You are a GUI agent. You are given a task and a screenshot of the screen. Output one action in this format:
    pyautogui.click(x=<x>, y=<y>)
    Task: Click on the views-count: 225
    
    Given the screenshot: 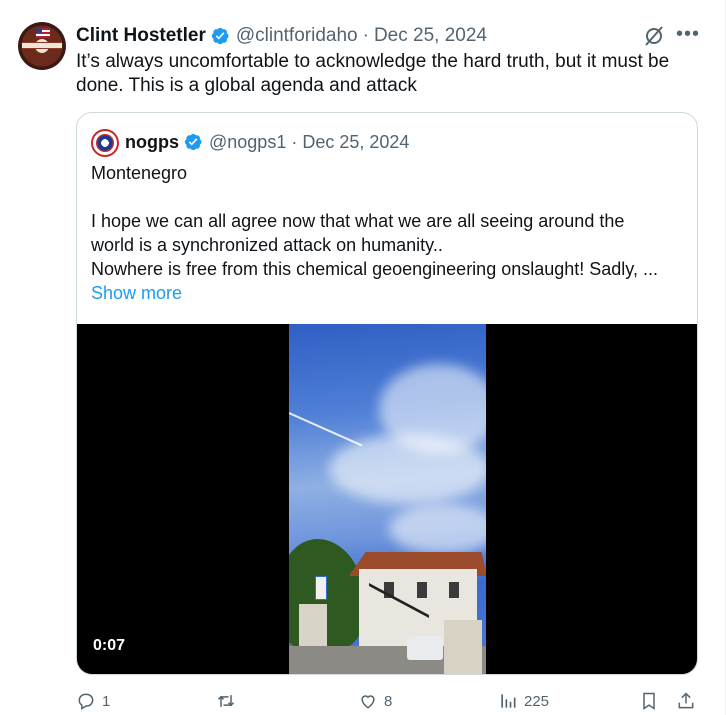 What is the action you would take?
    pyautogui.click(x=537, y=701)
    